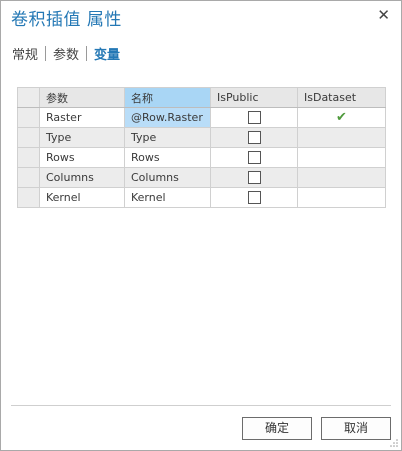 The width and height of the screenshot is (402, 451). What do you see at coordinates (28, 97) in the screenshot?
I see `grid-corner` at bounding box center [28, 97].